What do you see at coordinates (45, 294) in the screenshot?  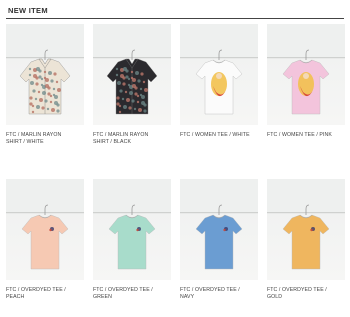 I see `product-name: FTC / OVERDYED TEE / PEACH` at bounding box center [45, 294].